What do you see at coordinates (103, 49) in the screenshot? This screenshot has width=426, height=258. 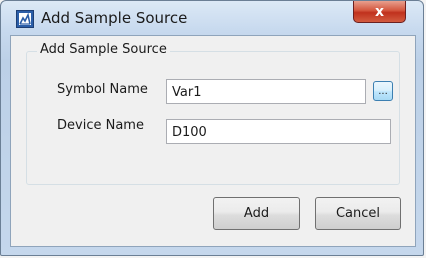 I see `group-legend: Add Sample Source` at bounding box center [103, 49].